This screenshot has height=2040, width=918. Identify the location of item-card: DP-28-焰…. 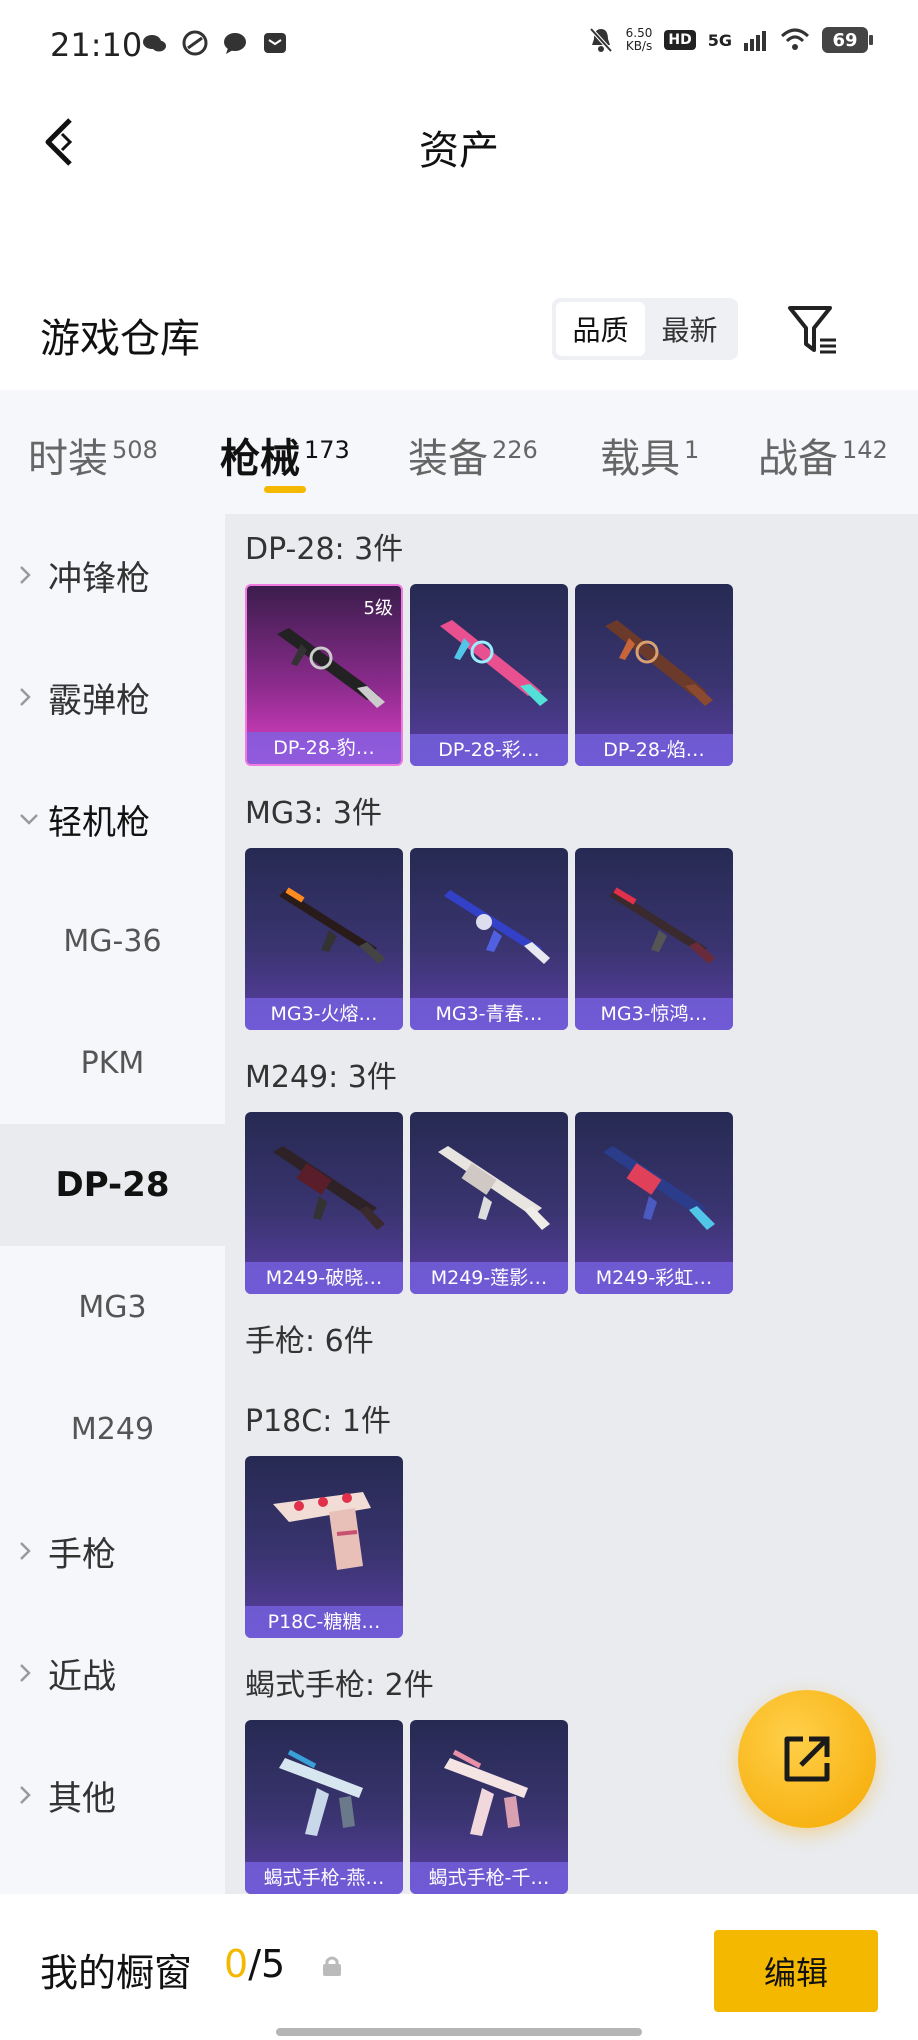
(654, 675).